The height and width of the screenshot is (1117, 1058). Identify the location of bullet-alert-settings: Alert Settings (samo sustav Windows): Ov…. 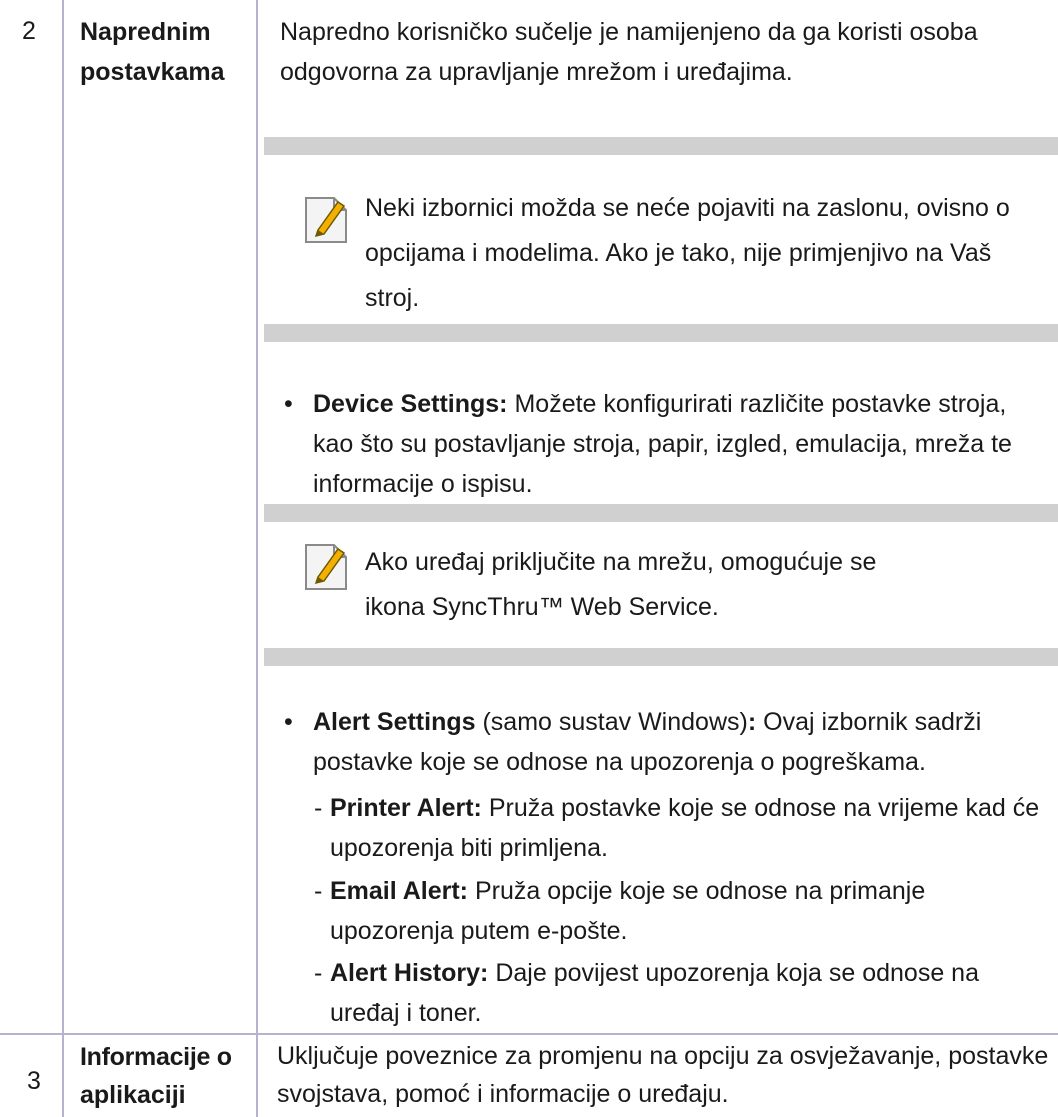
(683, 742).